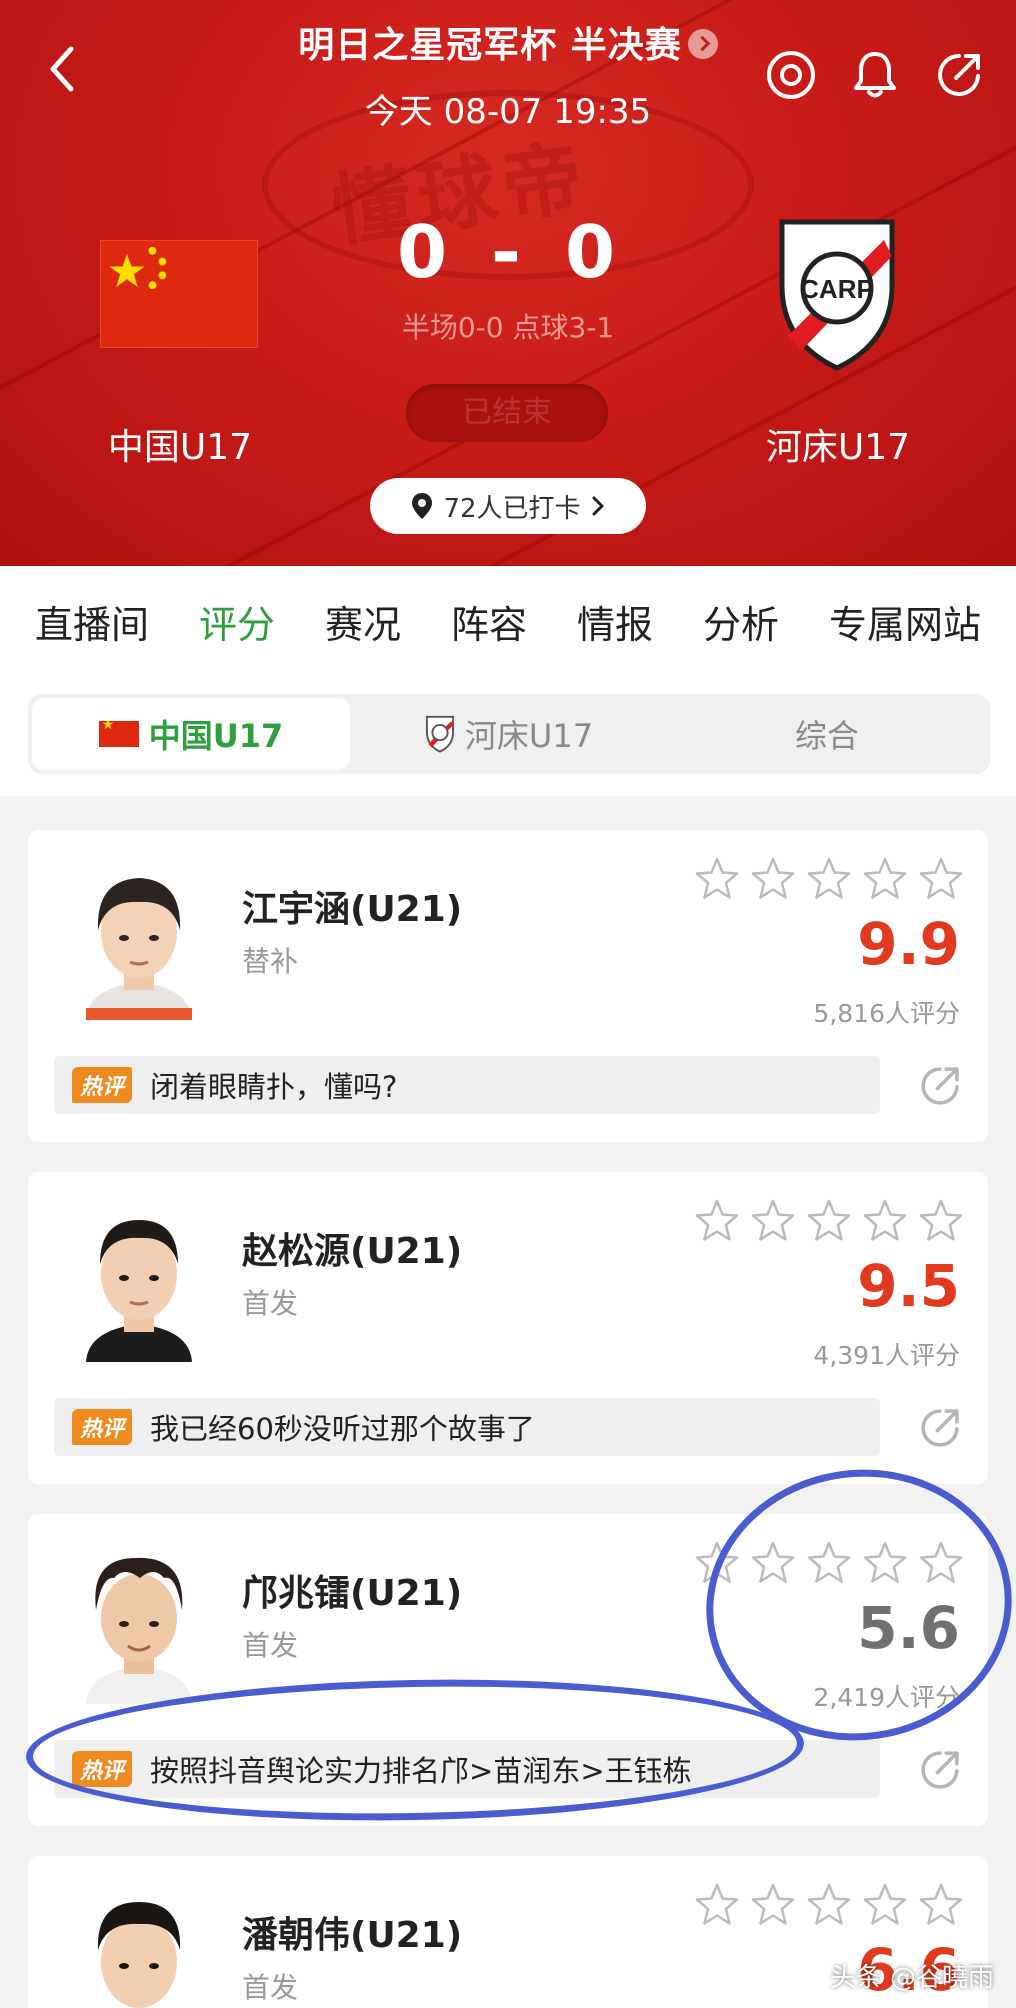  What do you see at coordinates (911, 1978) in the screenshot?
I see `corner-watermark: 头条 @谷曉雨` at bounding box center [911, 1978].